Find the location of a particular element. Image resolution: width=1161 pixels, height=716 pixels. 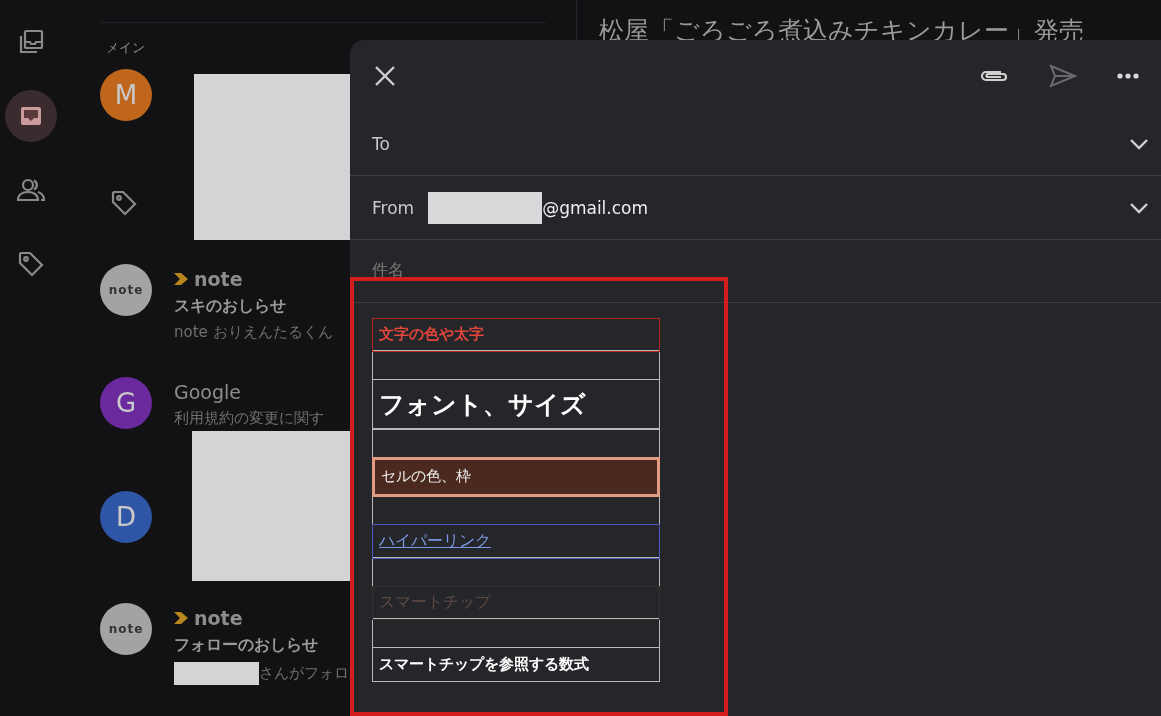

message-preview: 利用規約の変更に関す is located at coordinates (249, 418).